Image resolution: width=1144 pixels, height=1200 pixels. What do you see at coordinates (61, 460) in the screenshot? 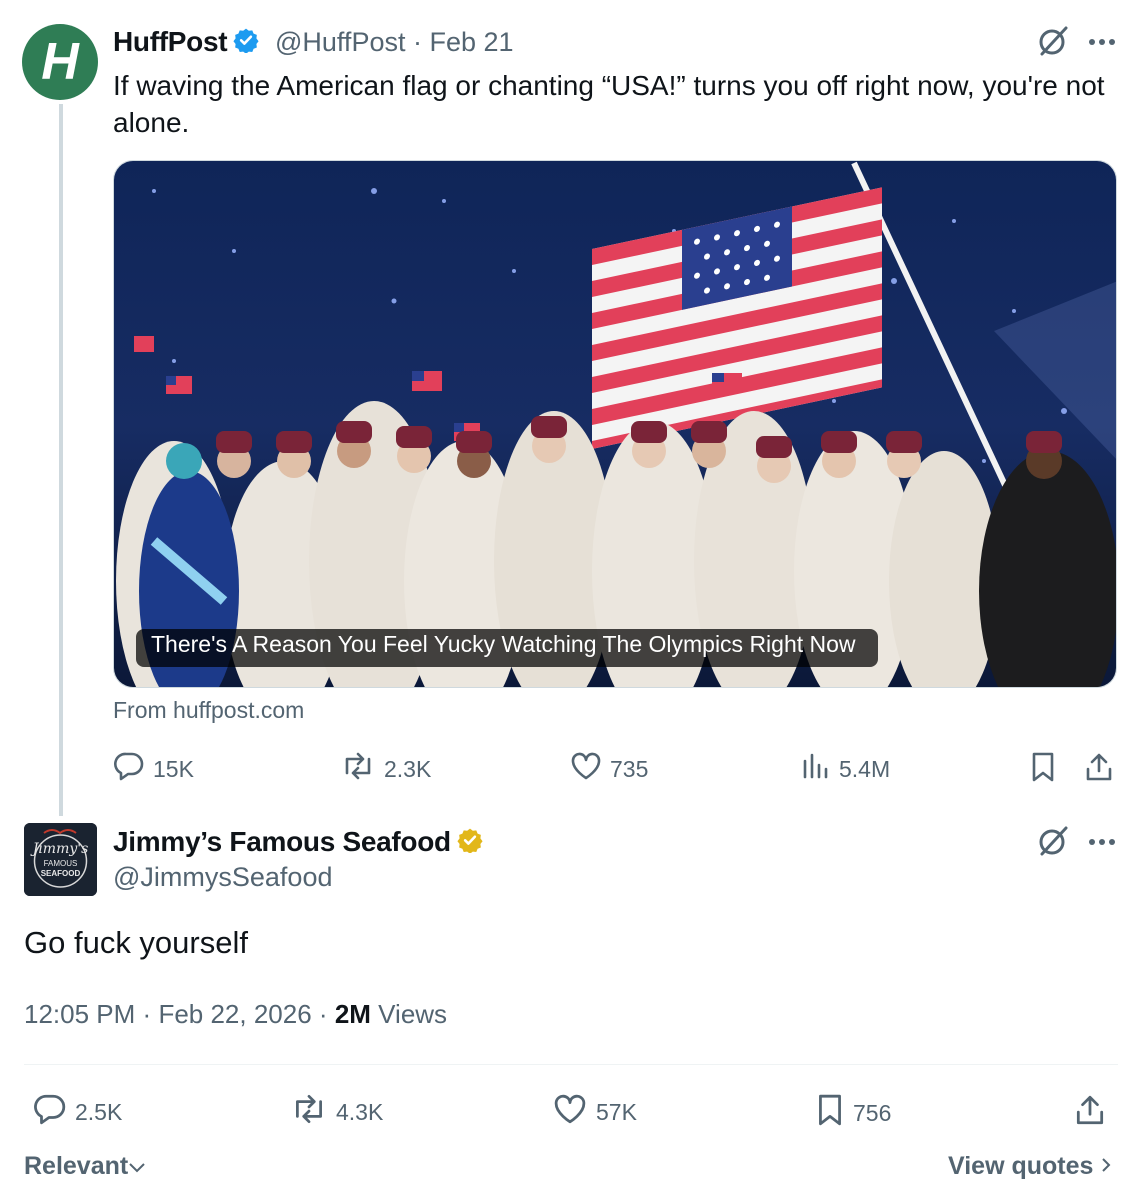
I see `thread-line` at bounding box center [61, 460].